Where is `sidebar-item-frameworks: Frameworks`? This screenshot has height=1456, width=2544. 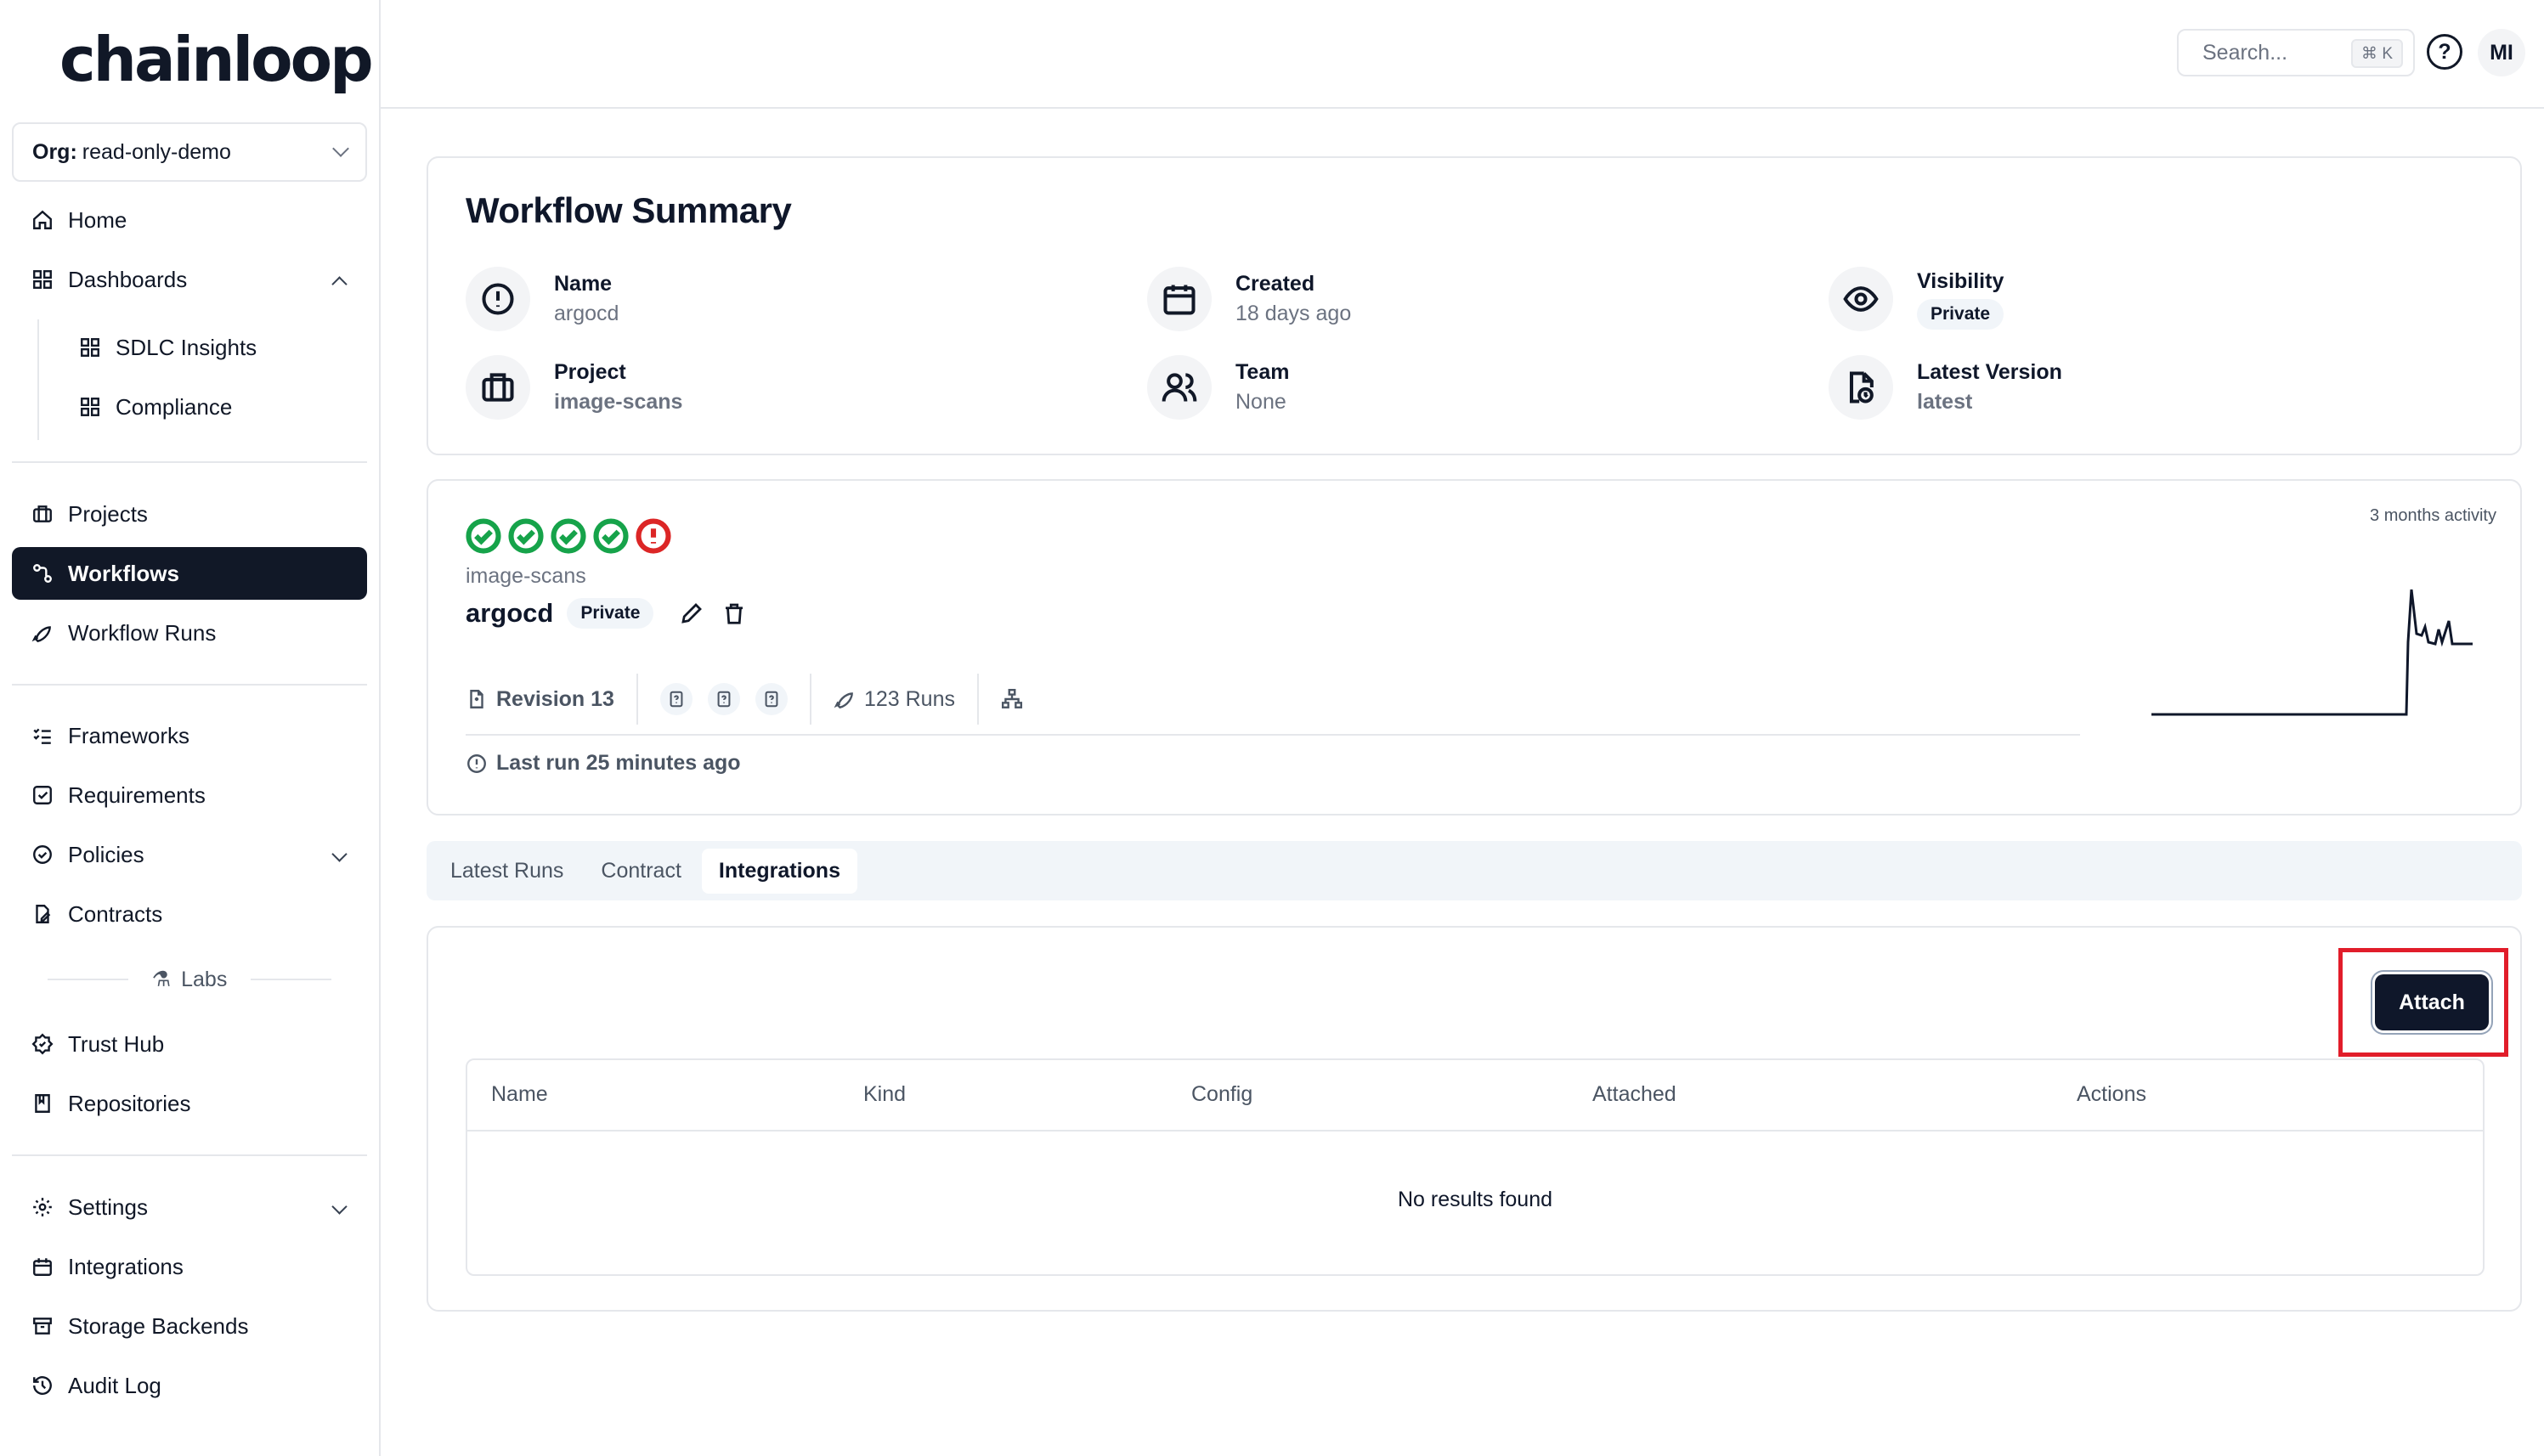
sidebar-item-frameworks: Frameworks is located at coordinates (189, 735).